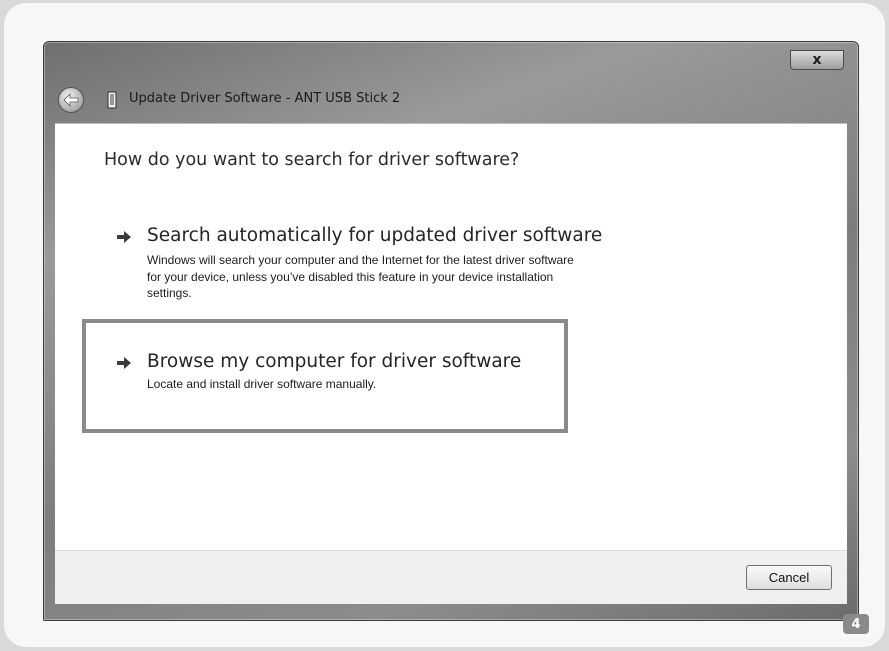  I want to click on close-icon: x, so click(817, 60).